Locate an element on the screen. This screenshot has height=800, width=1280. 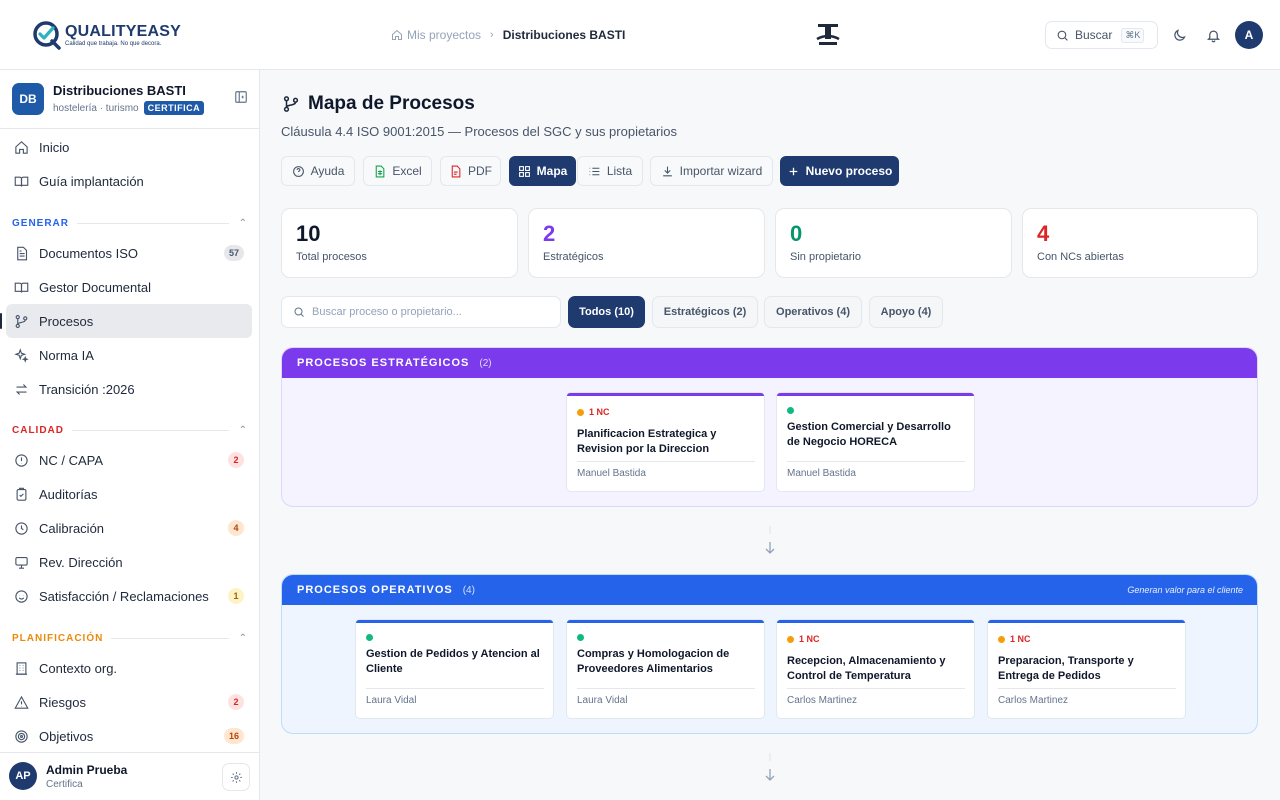
sidebar-item-label: Calibración is located at coordinates (72, 528).